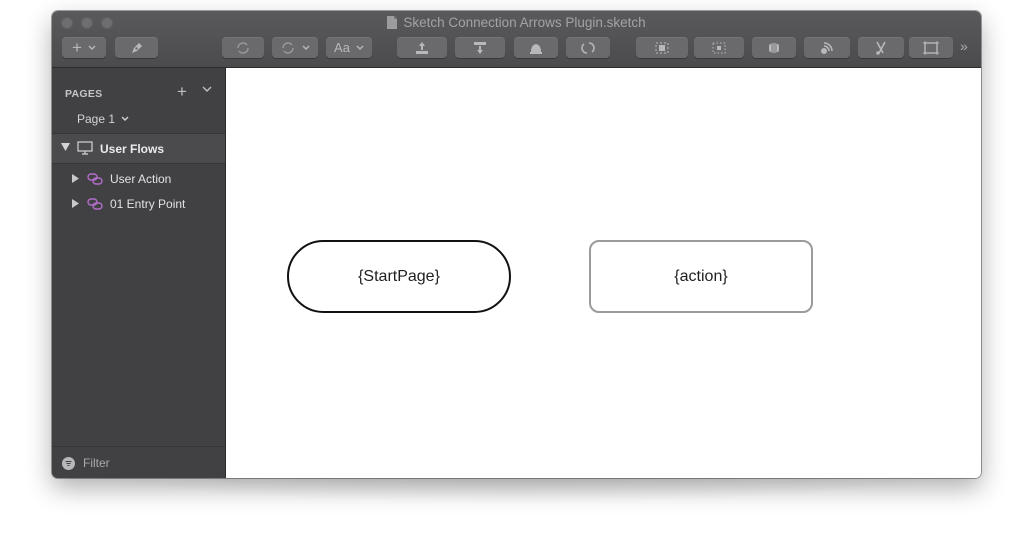 Image resolution: width=1022 pixels, height=560 pixels. I want to click on layer-item-entry-point: 01 Entry Point, so click(138, 204).